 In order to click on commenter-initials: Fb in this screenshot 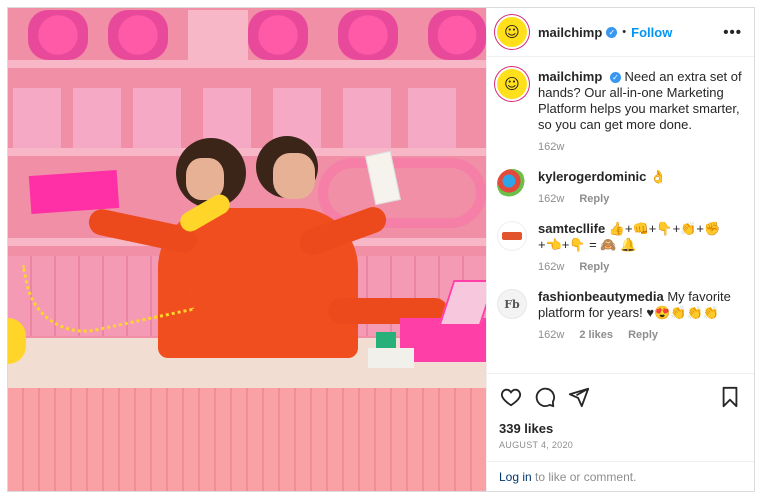, I will do `click(512, 304)`.